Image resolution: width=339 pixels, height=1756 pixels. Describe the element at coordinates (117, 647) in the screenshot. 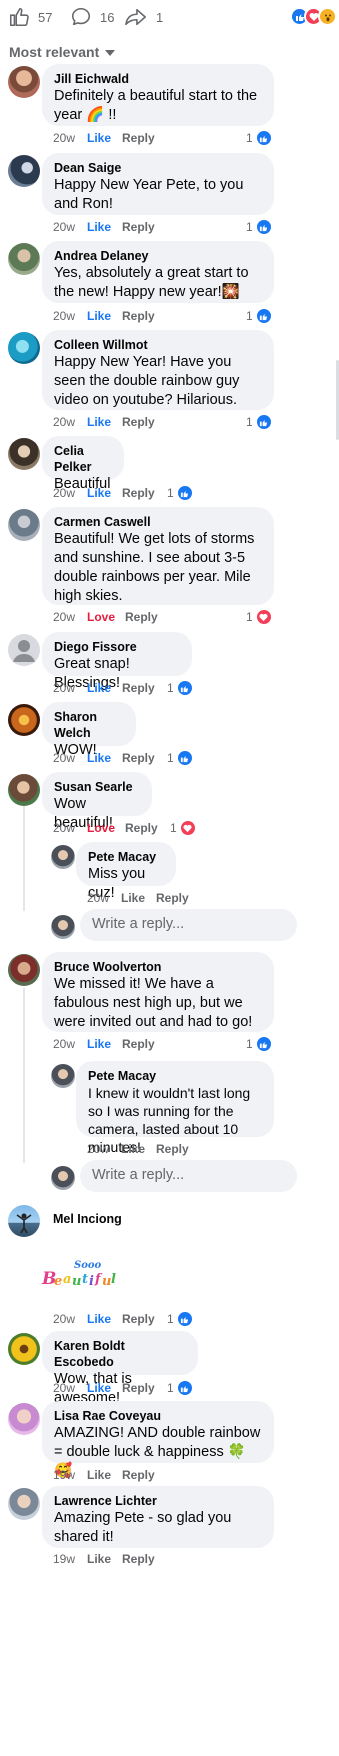

I see `commenter-name: Diego Fissore` at that location.